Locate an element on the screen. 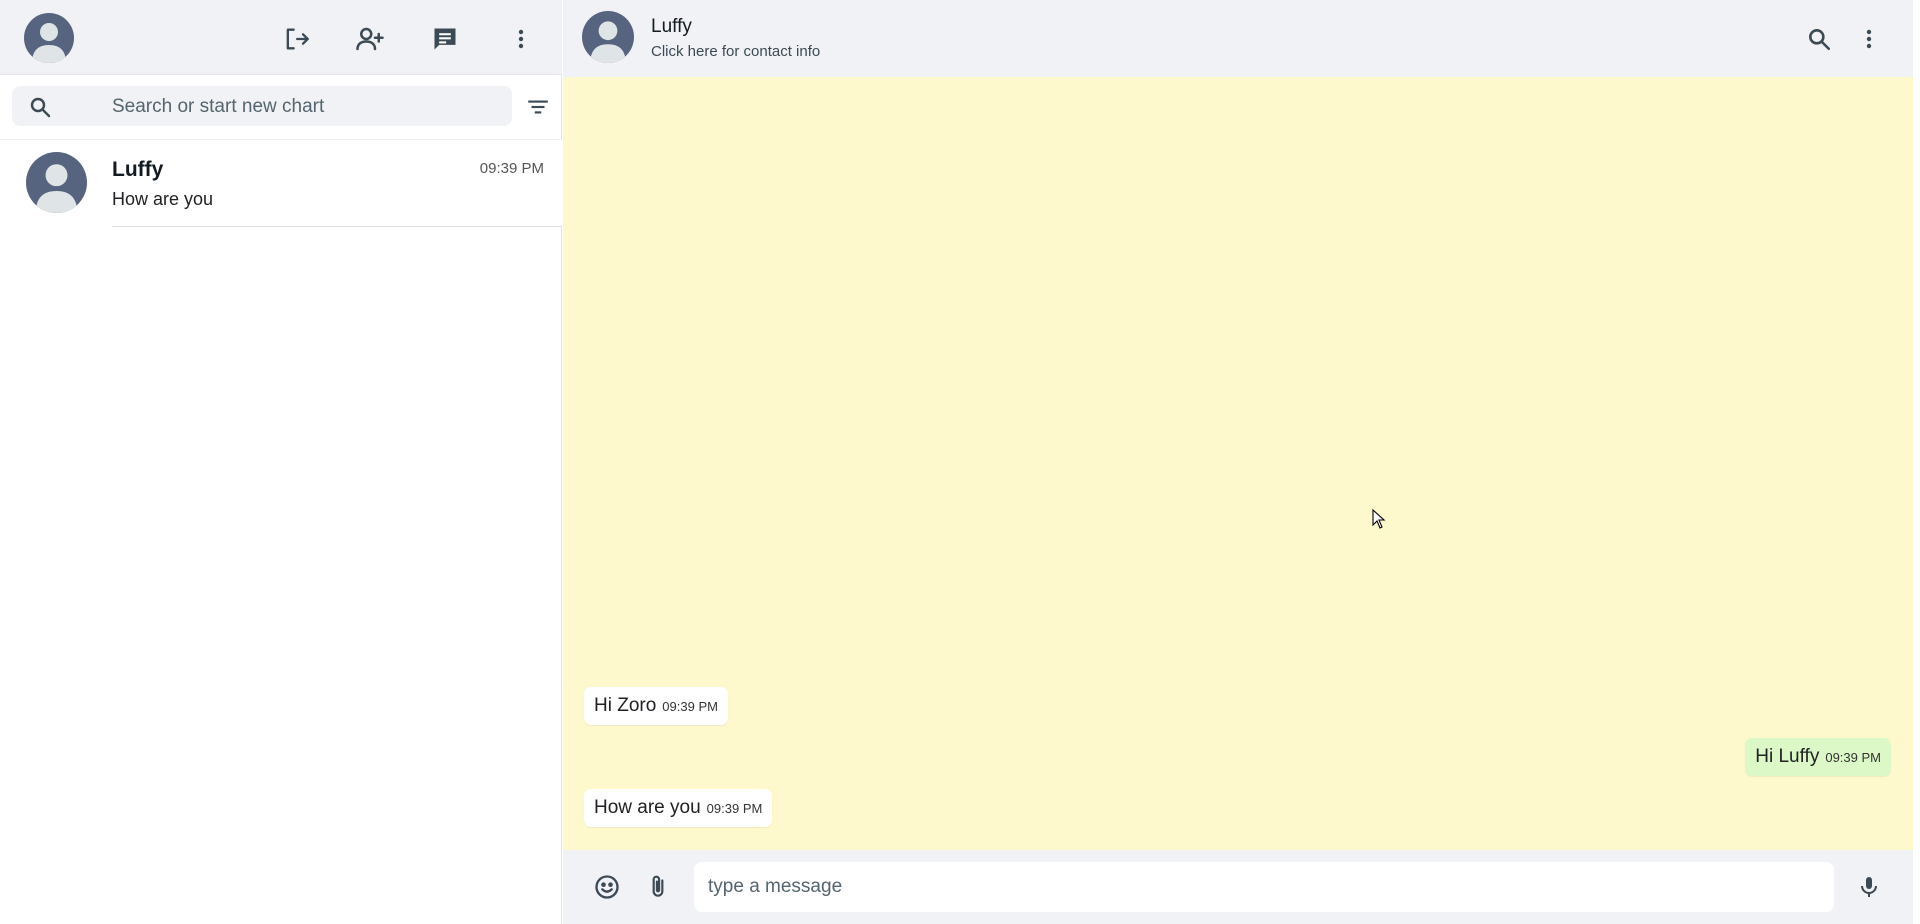 The width and height of the screenshot is (1920, 924). emoji-icon is located at coordinates (607, 887).